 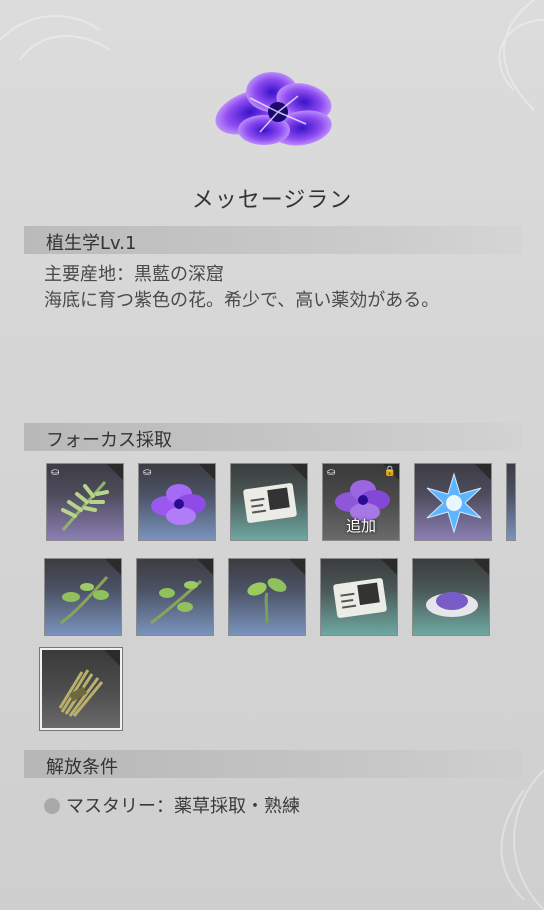 What do you see at coordinates (361, 502) in the screenshot?
I see `focus-slot-4-locked: ⛀ 🔒 追加` at bounding box center [361, 502].